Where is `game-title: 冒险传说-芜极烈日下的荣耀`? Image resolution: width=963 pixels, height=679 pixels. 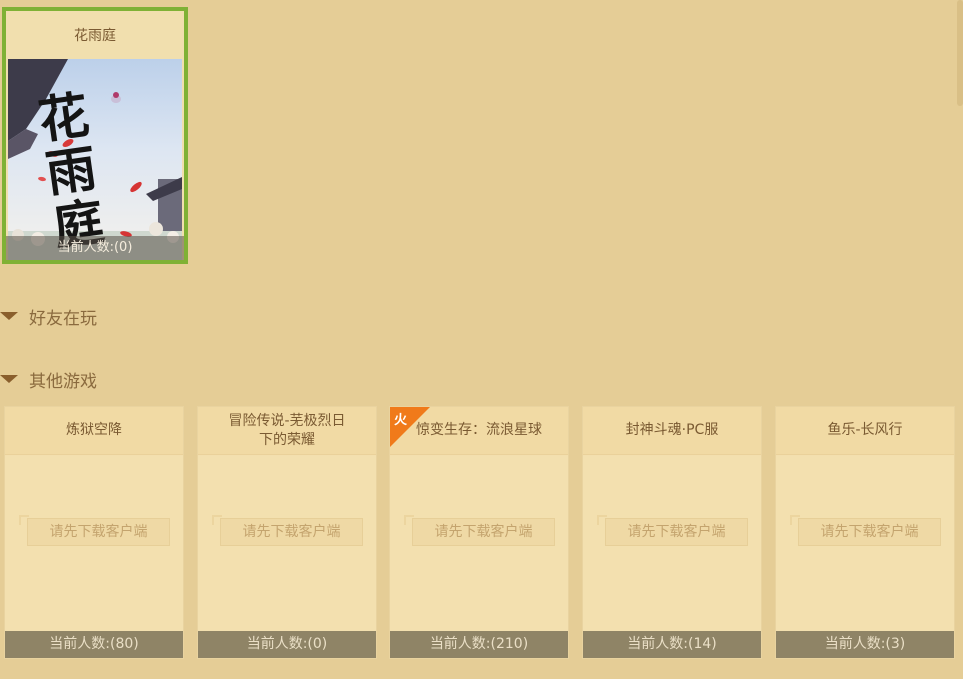
game-title: 冒险传说-芜极烈日下的荣耀 is located at coordinates (287, 431).